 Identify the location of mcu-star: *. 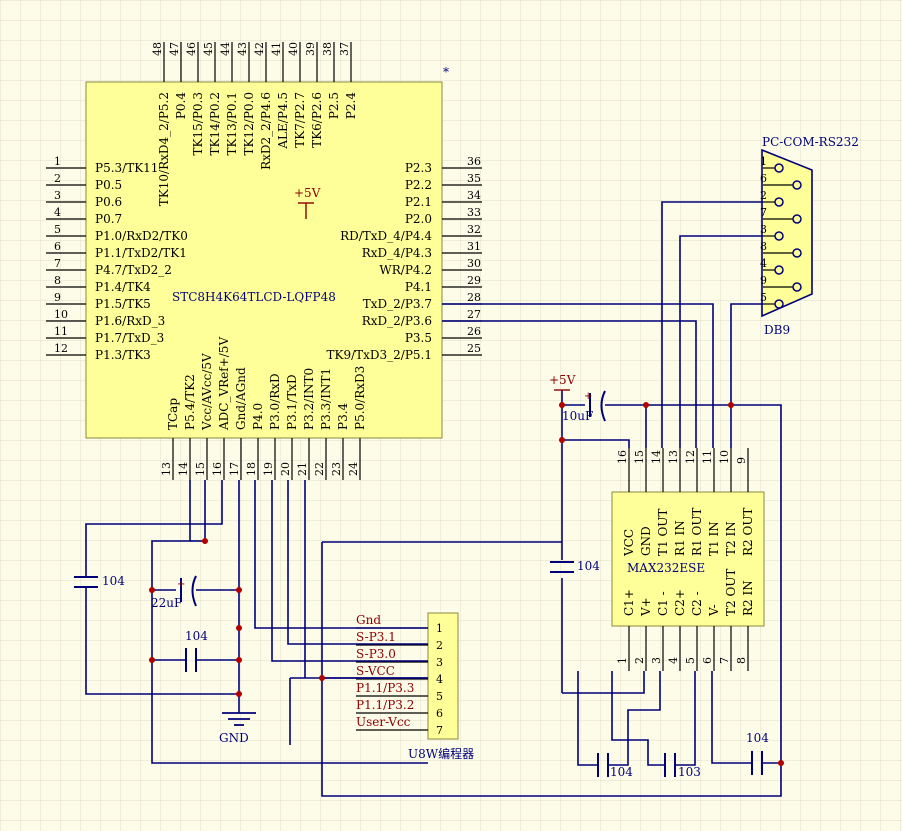
(446, 72).